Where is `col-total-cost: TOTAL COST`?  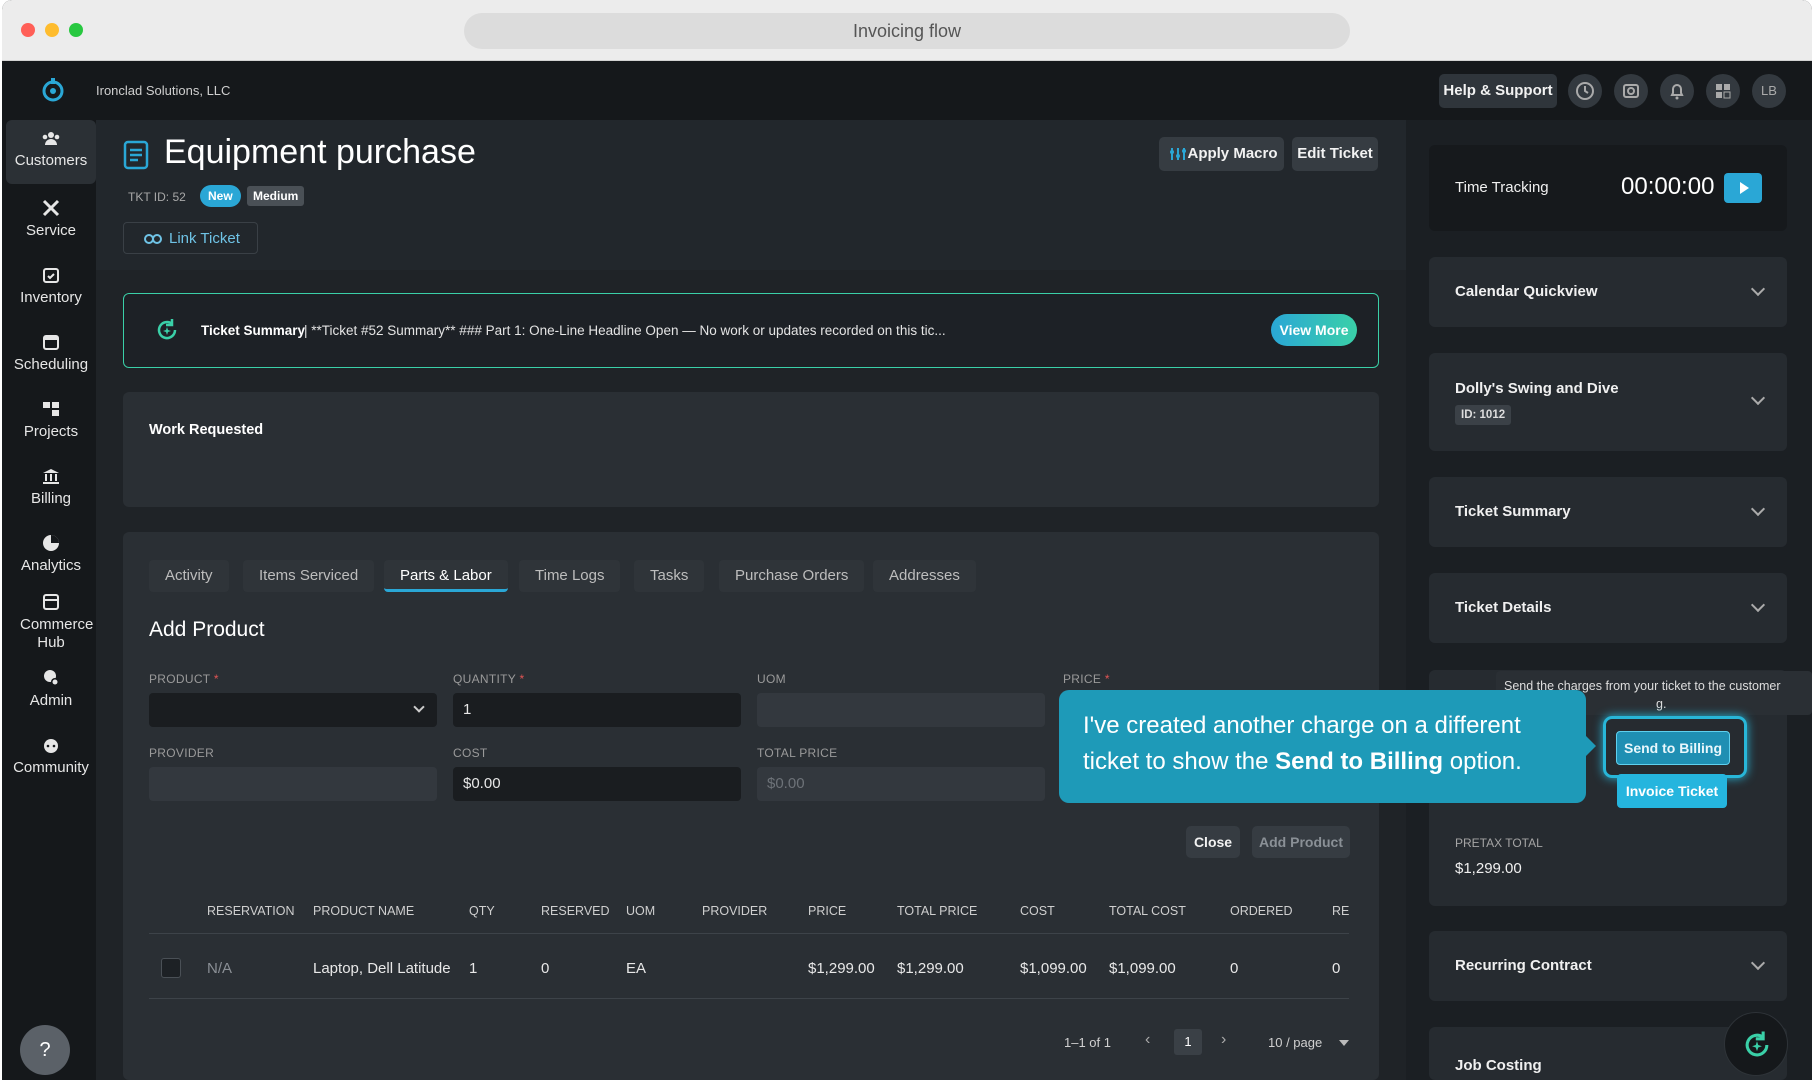 col-total-cost: TOTAL COST is located at coordinates (1147, 911).